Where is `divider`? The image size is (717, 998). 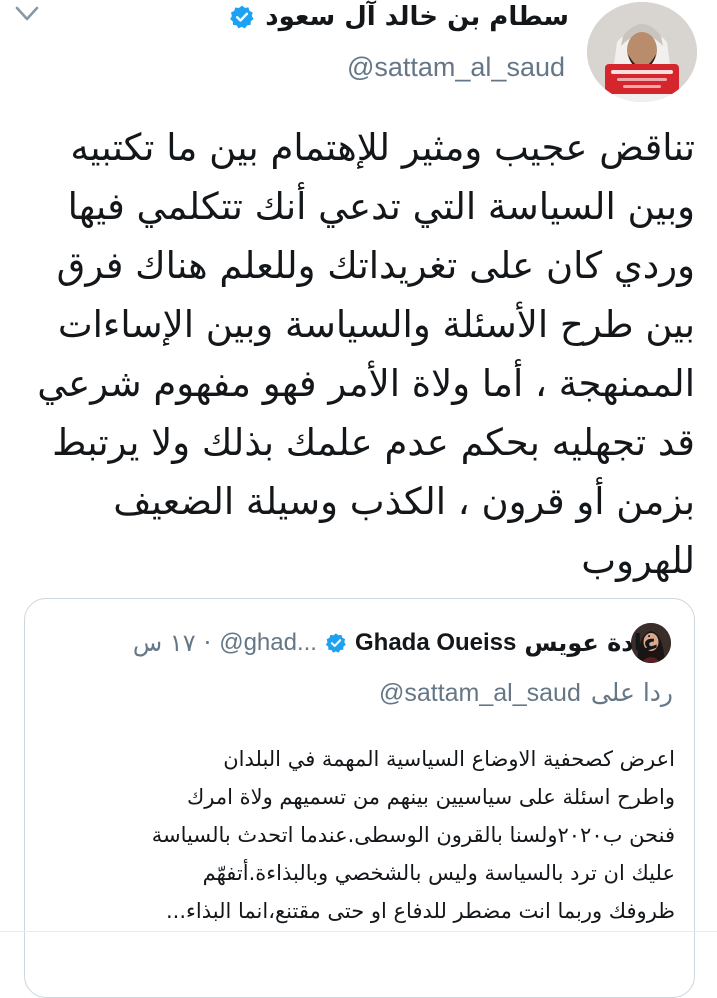 divider is located at coordinates (358, 931).